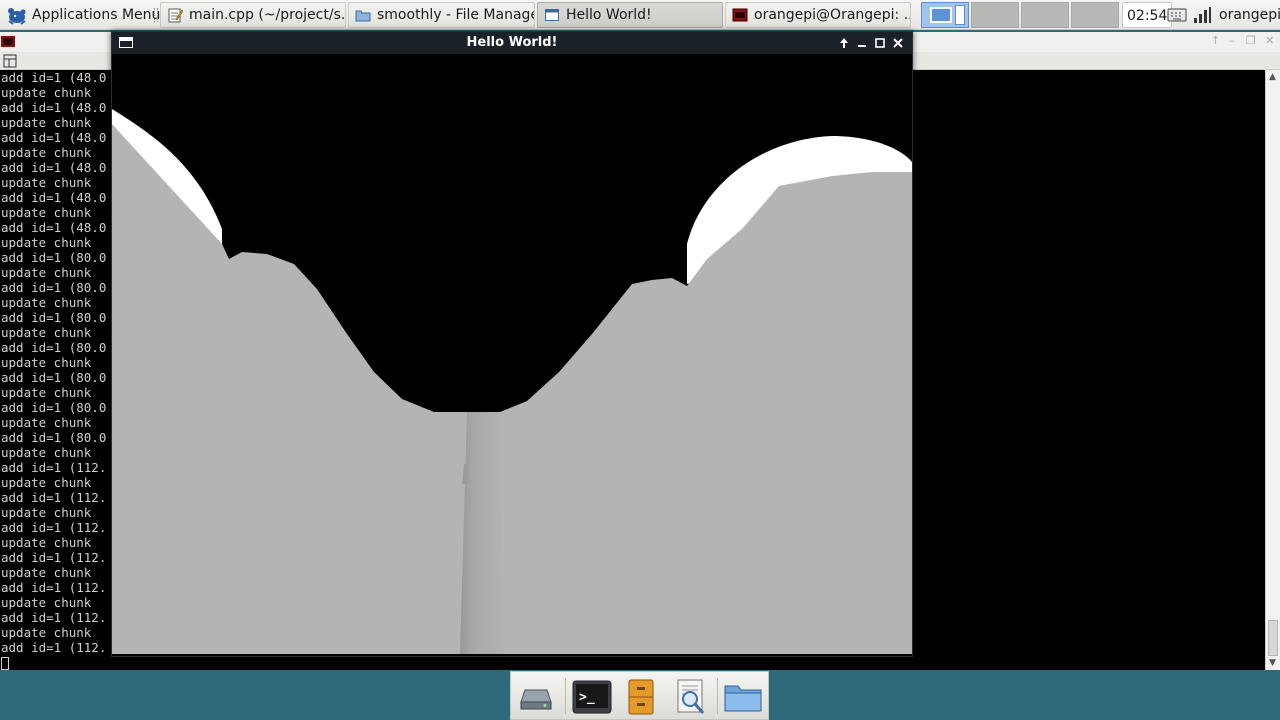 The height and width of the screenshot is (720, 1280). What do you see at coordinates (175, 15) in the screenshot?
I see `text-editor-icon` at bounding box center [175, 15].